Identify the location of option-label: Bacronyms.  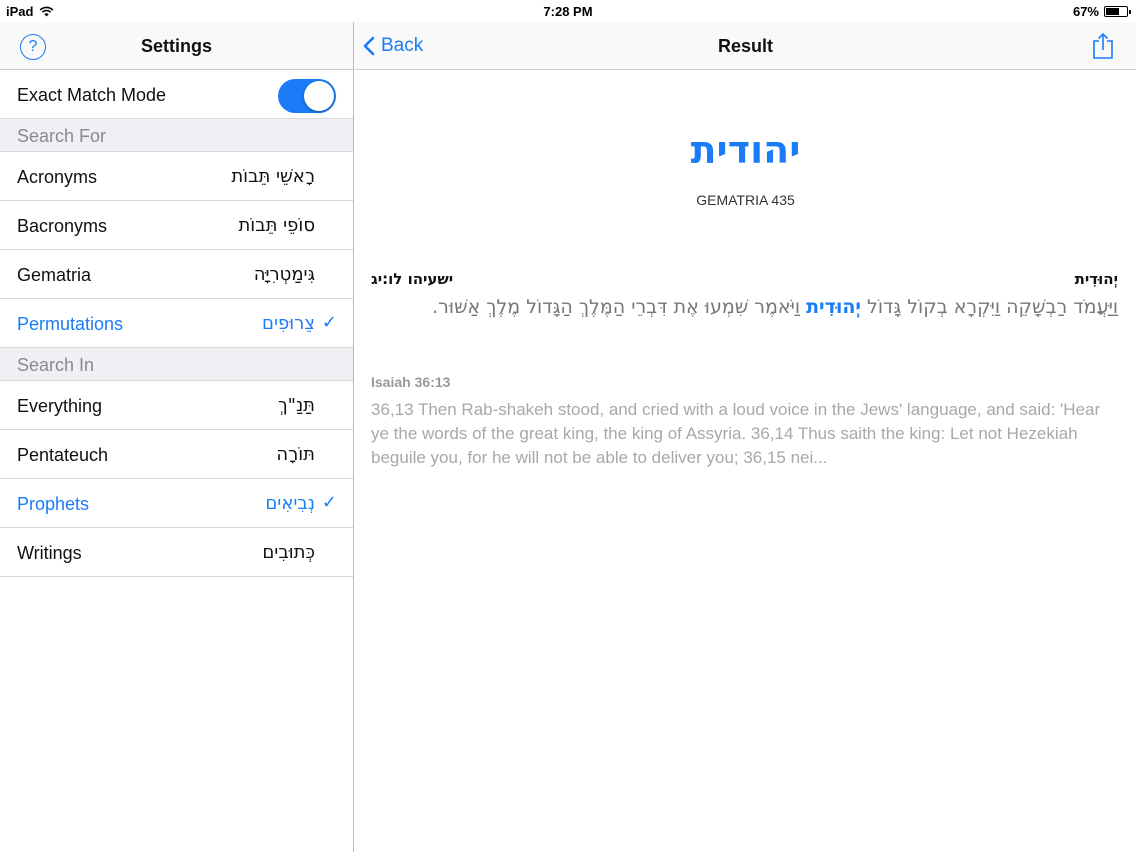
(62, 226).